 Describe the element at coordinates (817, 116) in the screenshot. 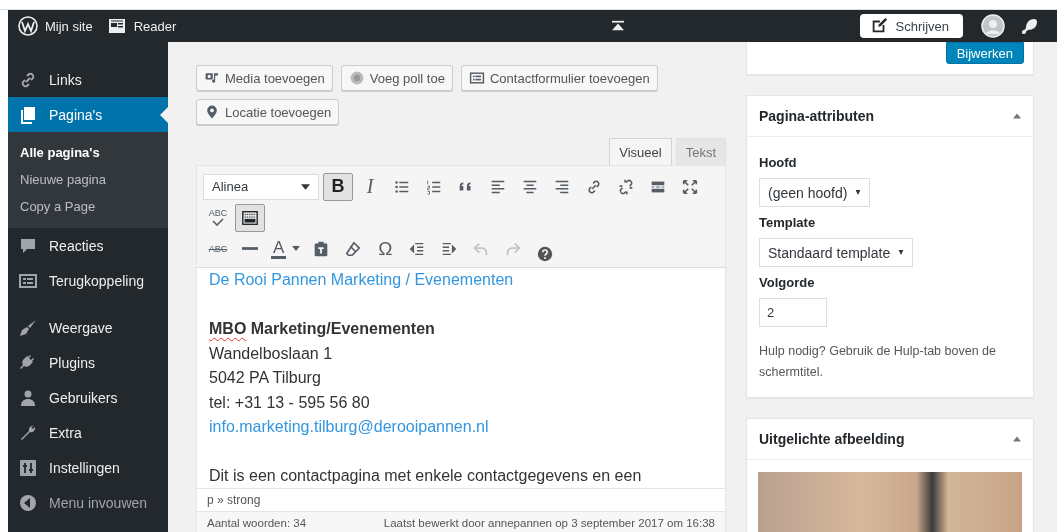

I see `card-title: Pagina-attributen` at that location.